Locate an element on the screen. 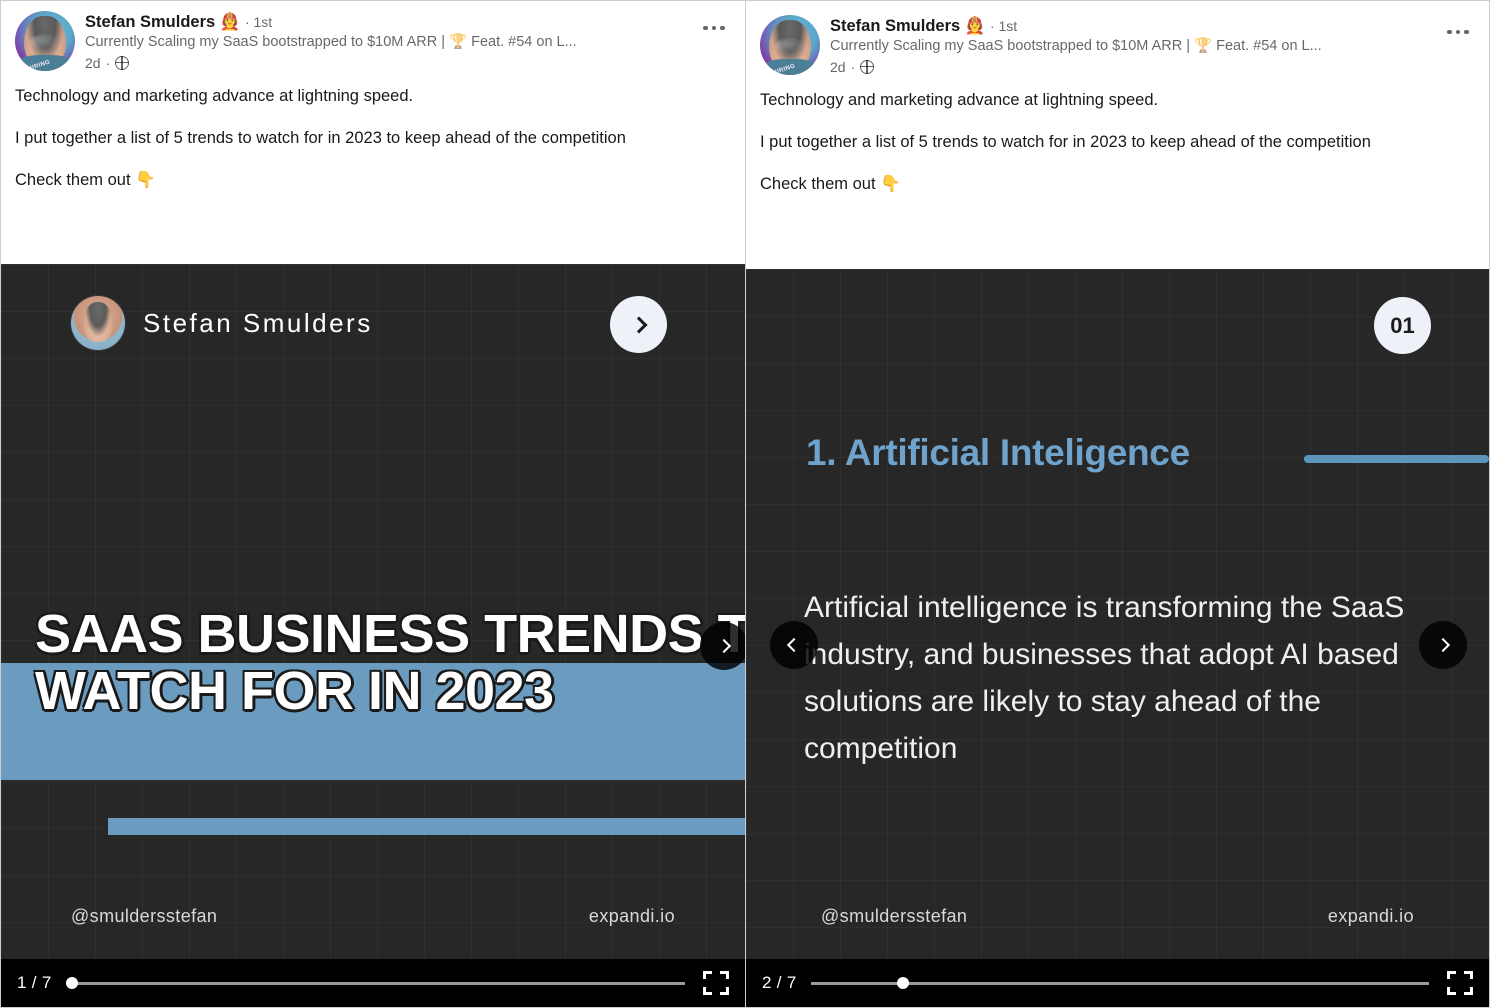 The height and width of the screenshot is (1008, 1490). carousel-prev-button is located at coordinates (794, 645).